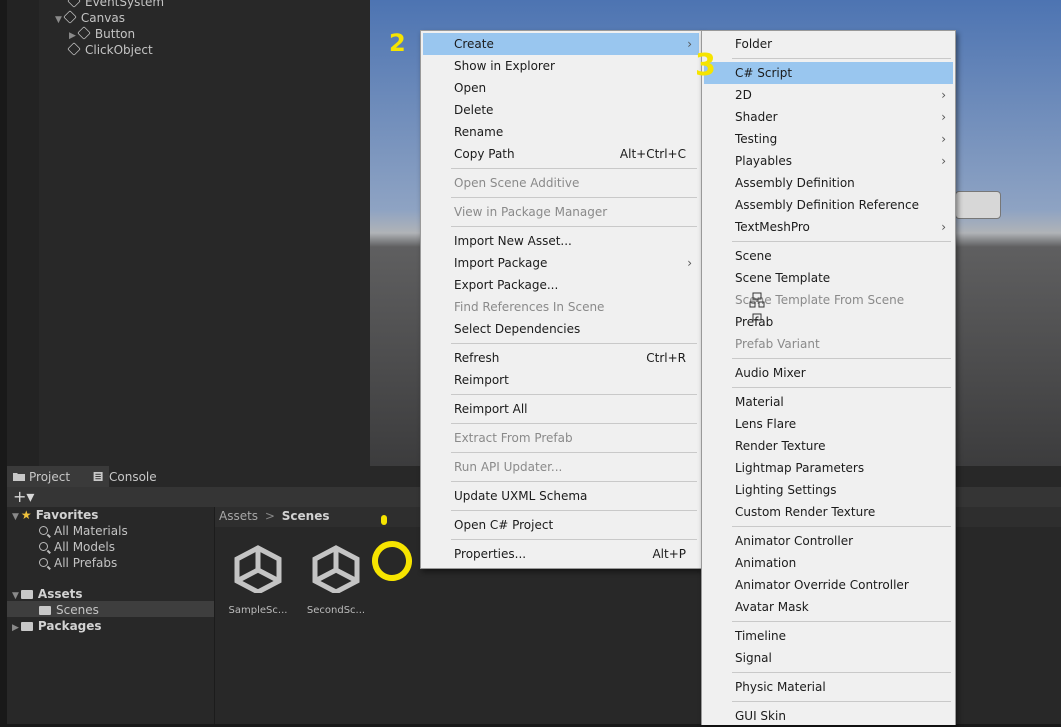  Describe the element at coordinates (820, 300) in the screenshot. I see `create-item-scene-template-from-scene: Scene Template From Scene` at that location.